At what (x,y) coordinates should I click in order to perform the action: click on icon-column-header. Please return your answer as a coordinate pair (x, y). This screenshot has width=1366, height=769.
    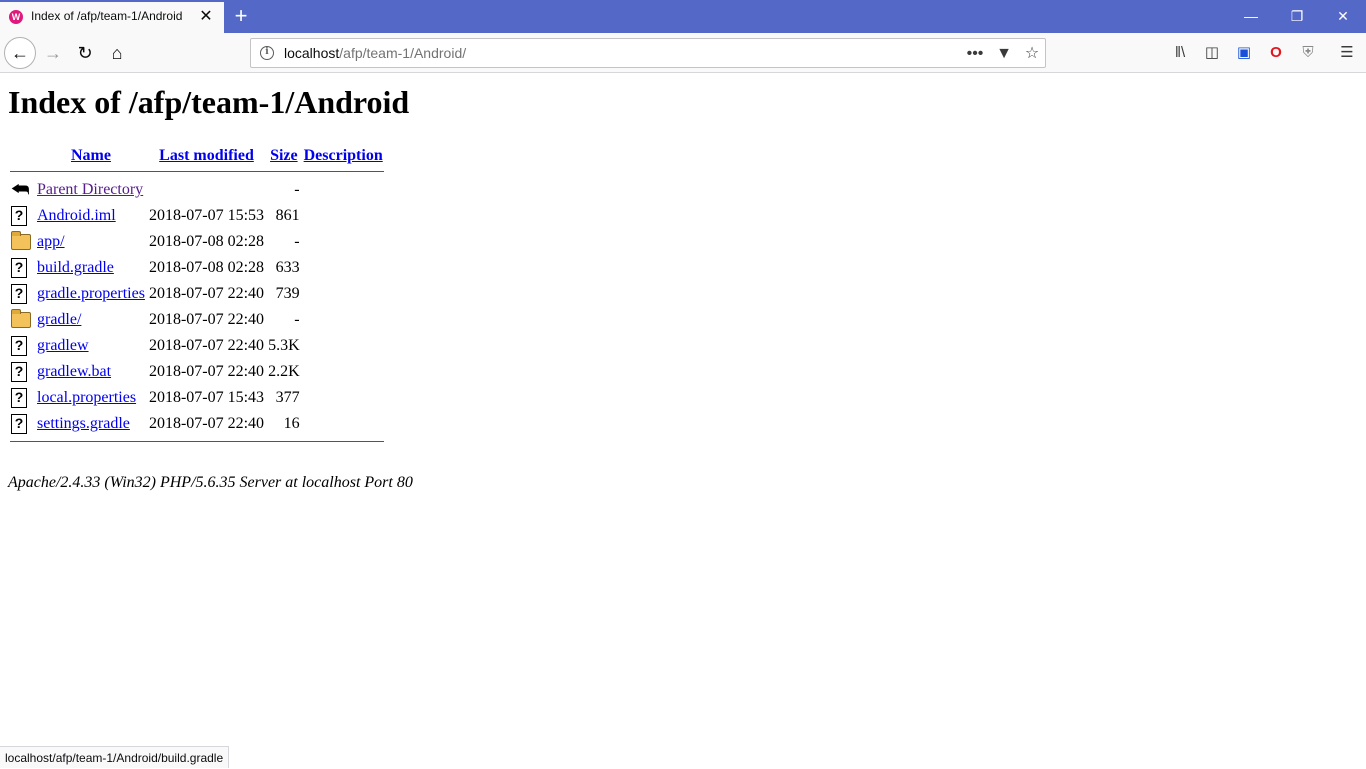
    Looking at the image, I should click on (22, 156).